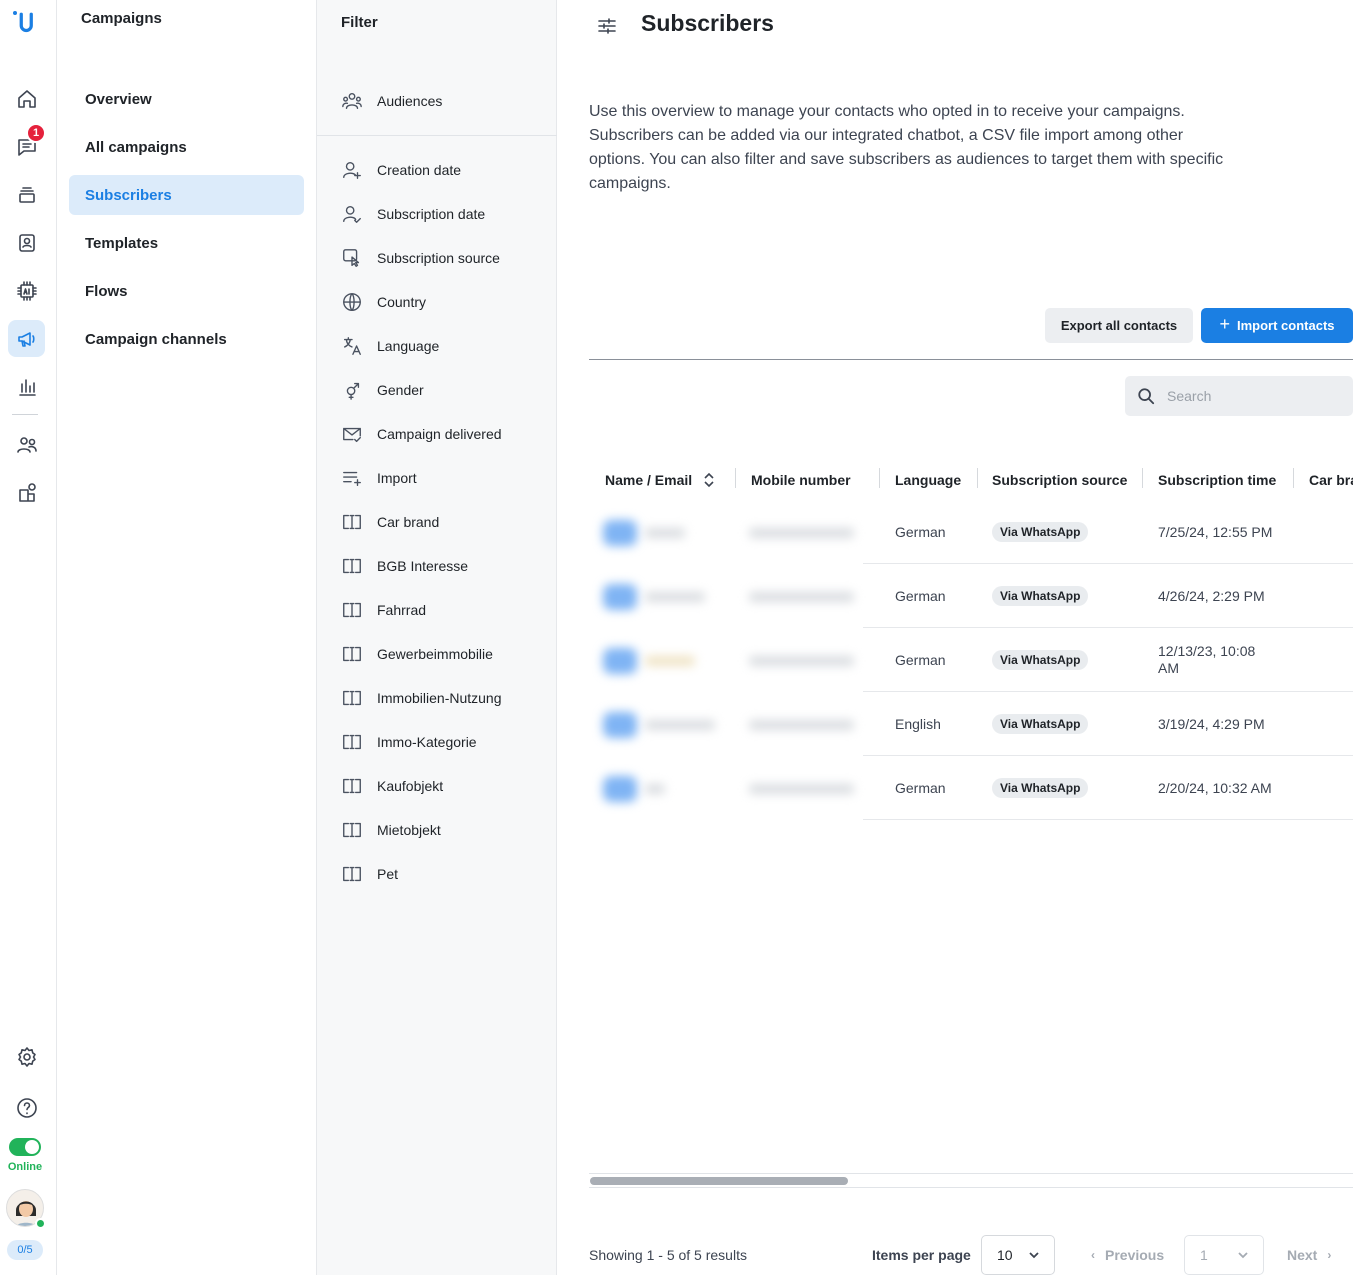  Describe the element at coordinates (1018, 1255) in the screenshot. I see `items-per-page-select: 10` at that location.